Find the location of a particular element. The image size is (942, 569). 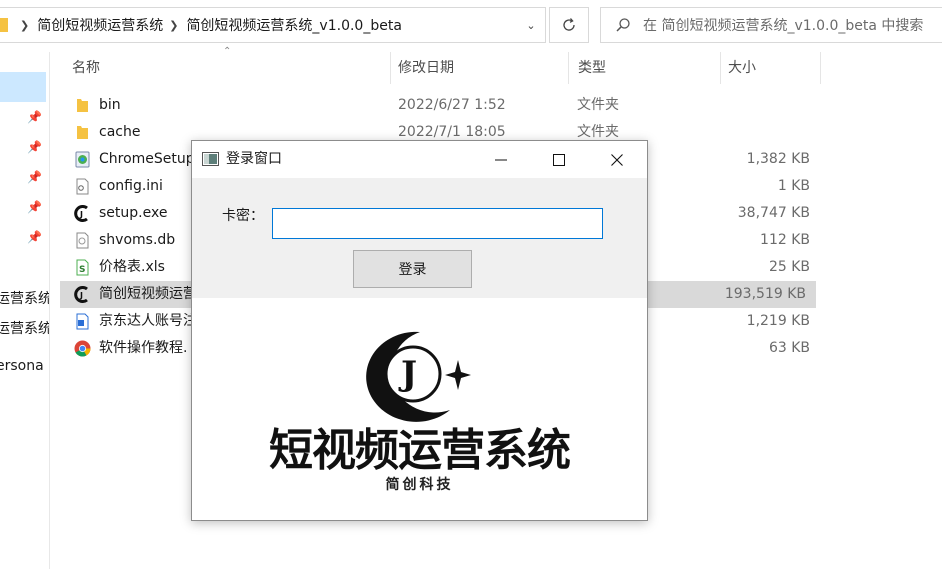

file-name: shvoms.db is located at coordinates (137, 240).